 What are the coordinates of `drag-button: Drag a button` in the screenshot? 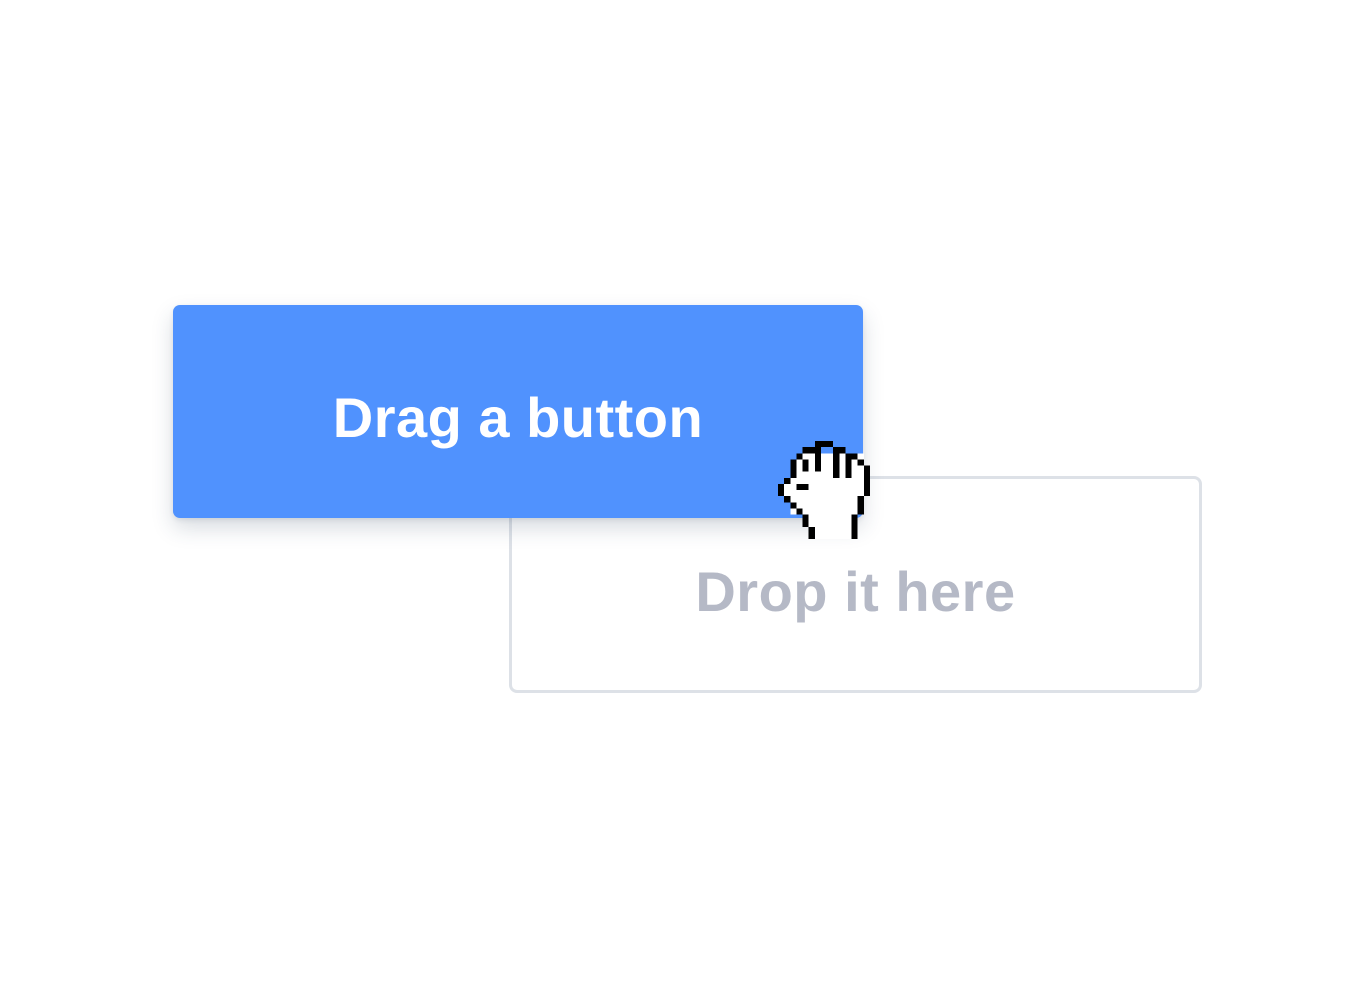 It's located at (518, 411).